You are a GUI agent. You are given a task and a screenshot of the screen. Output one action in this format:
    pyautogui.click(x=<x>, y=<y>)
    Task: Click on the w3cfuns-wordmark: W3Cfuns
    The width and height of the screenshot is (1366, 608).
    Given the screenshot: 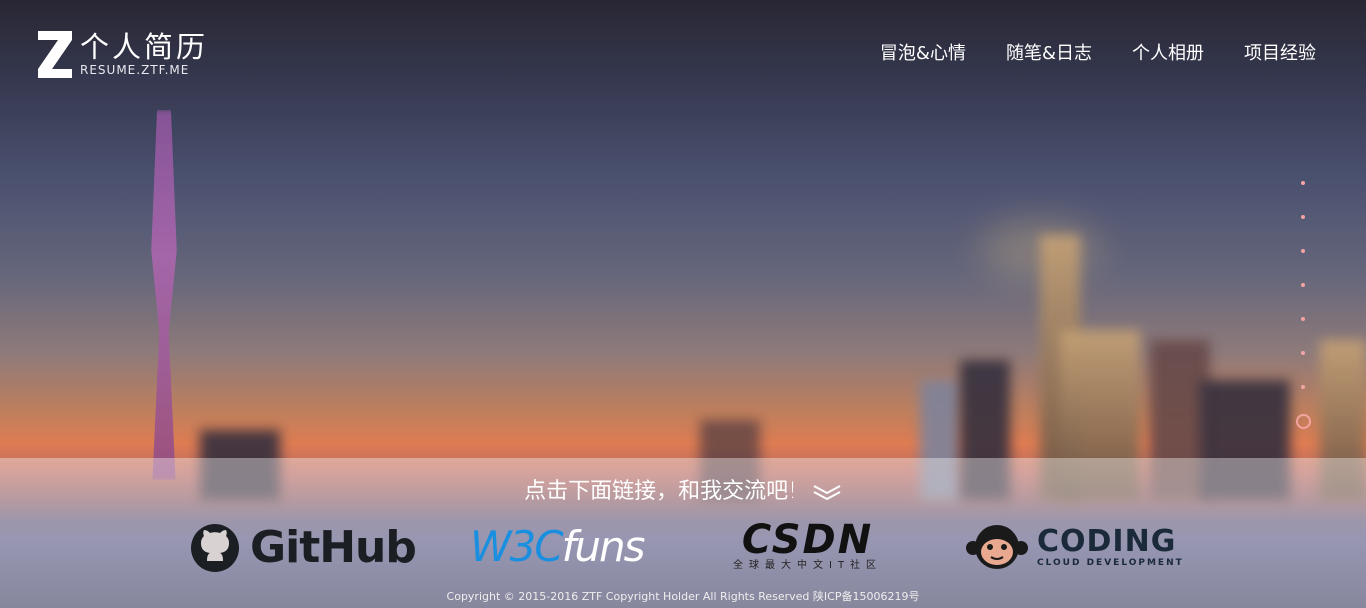 What is the action you would take?
    pyautogui.click(x=558, y=546)
    